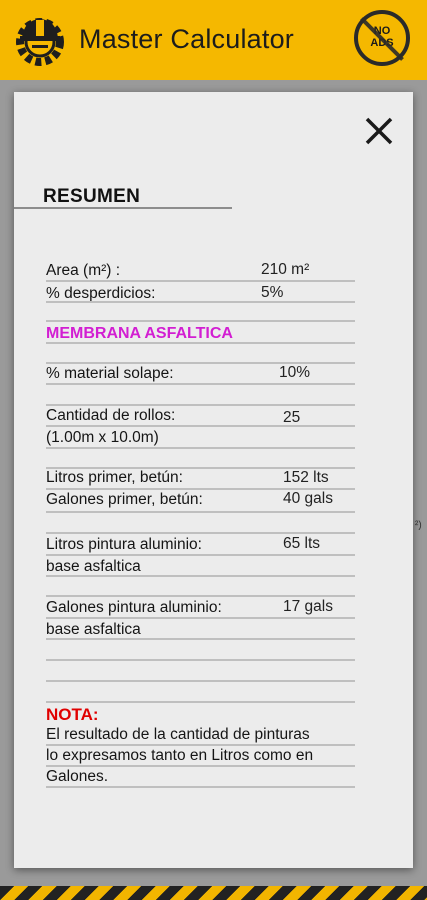 This screenshot has height=900, width=427. I want to click on paint-gallons-value: 17 gals, so click(308, 606).